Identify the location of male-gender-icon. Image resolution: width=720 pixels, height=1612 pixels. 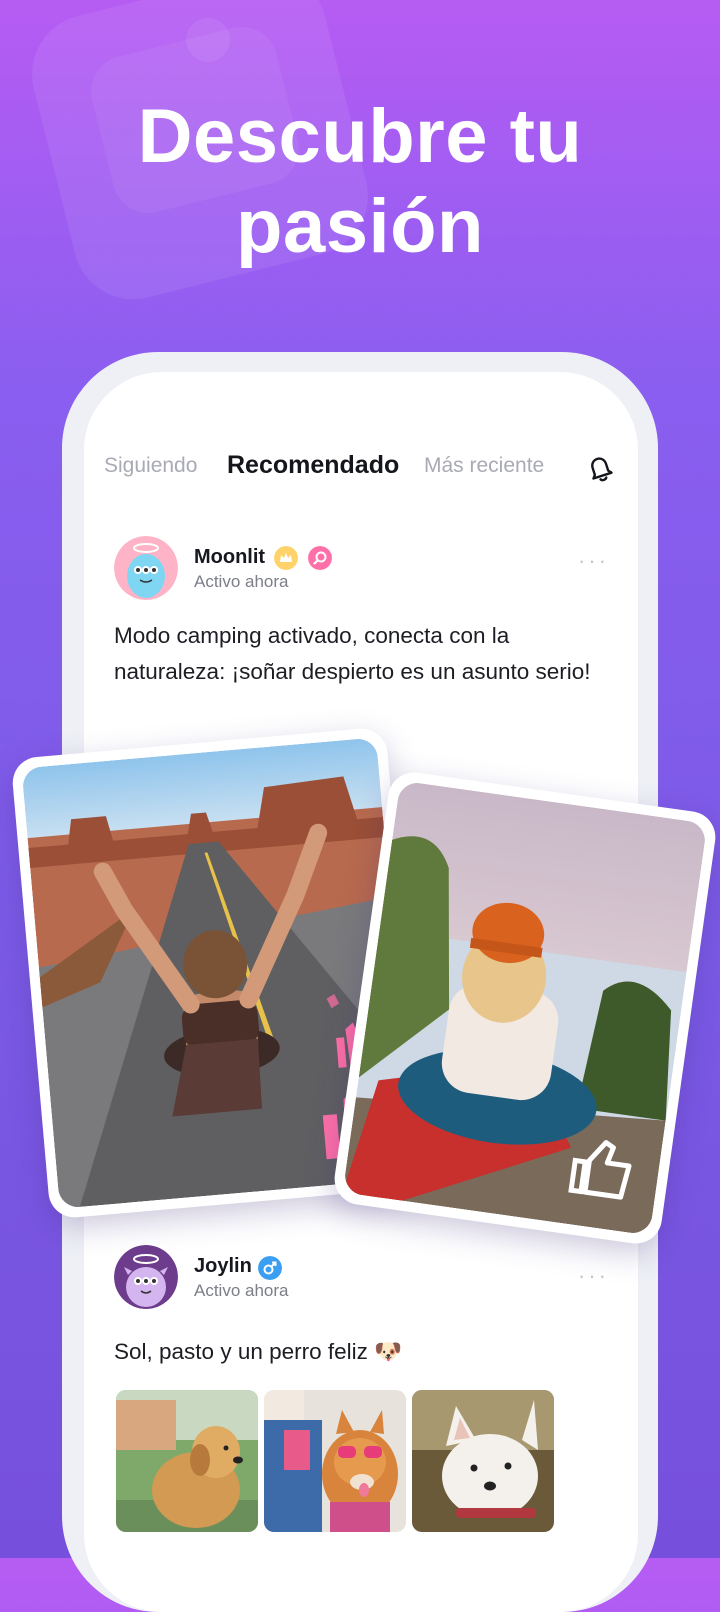
(270, 1268).